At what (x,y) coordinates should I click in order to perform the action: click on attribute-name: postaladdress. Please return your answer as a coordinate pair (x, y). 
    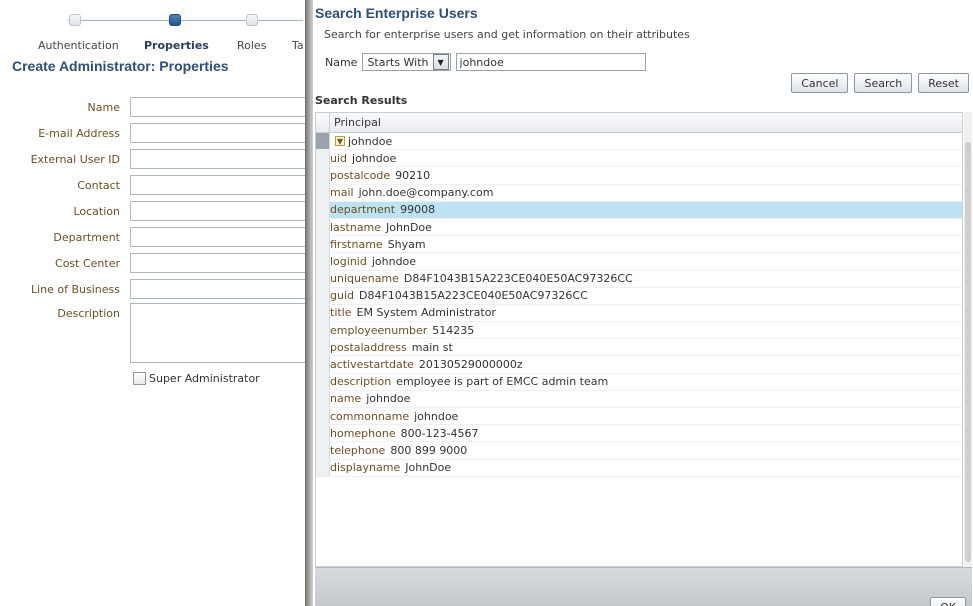
    Looking at the image, I should click on (368, 347).